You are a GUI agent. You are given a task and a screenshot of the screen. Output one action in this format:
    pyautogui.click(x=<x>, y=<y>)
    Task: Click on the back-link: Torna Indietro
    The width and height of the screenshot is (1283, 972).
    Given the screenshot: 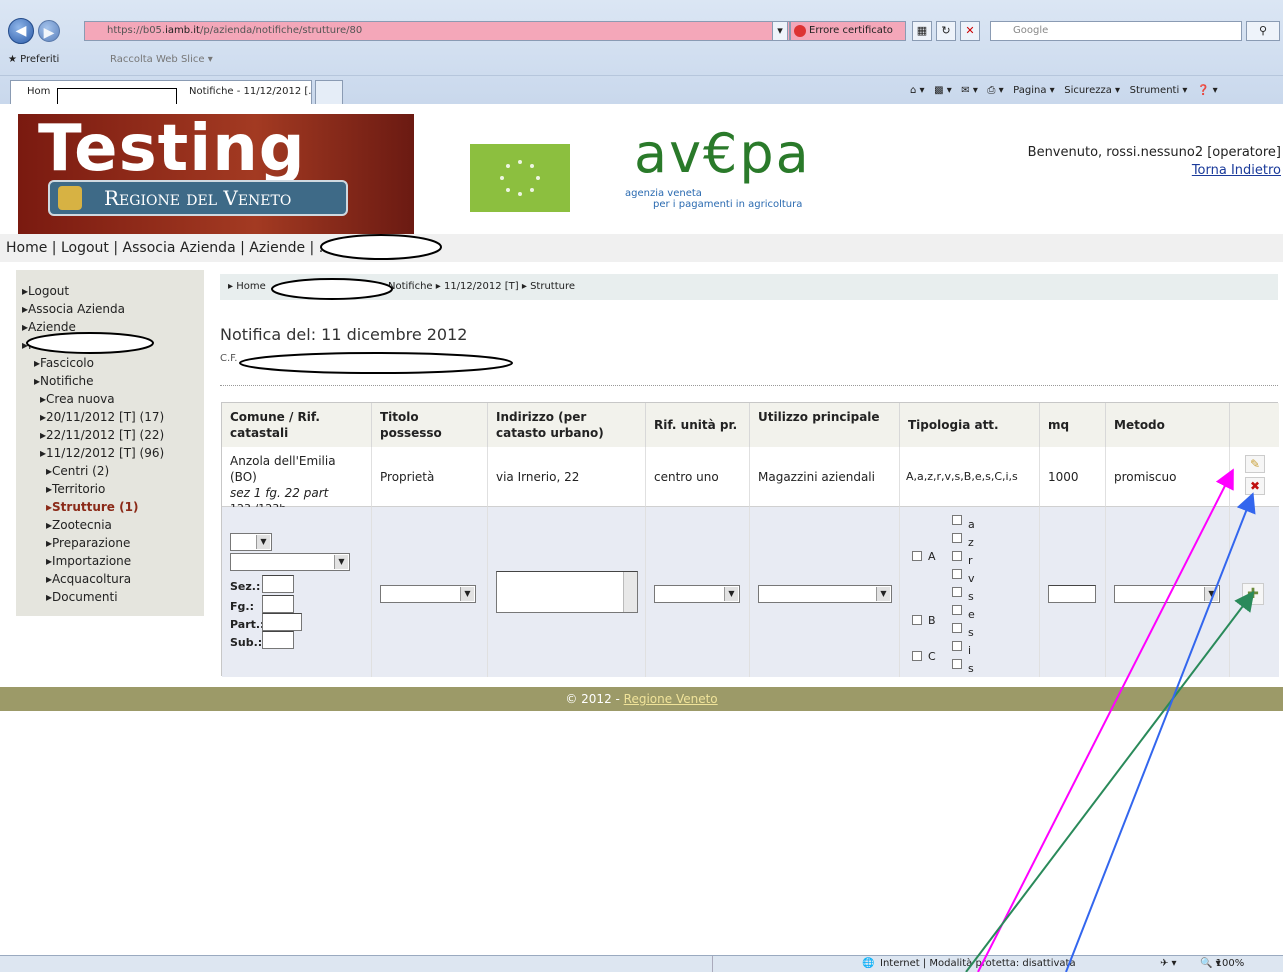 What is the action you would take?
    pyautogui.click(x=1236, y=170)
    